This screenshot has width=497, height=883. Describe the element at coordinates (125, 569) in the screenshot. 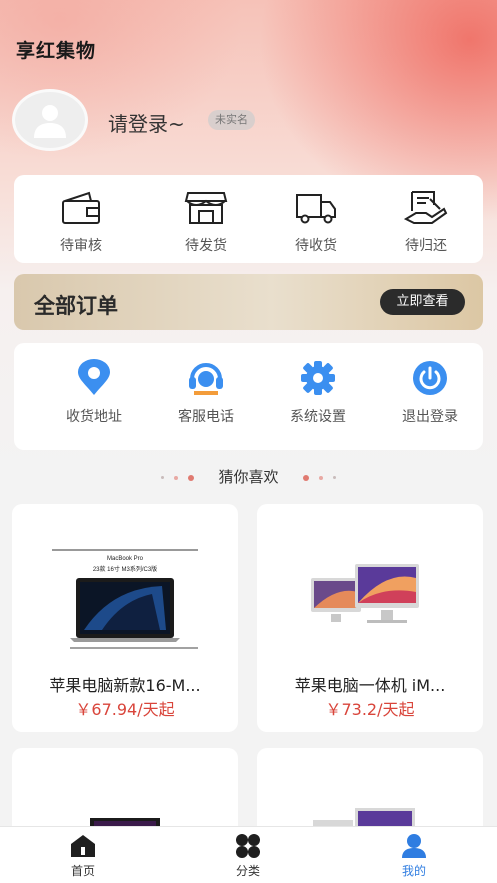

I see `product-image-subtitle: 23款 16寸 M3系列/C3版` at that location.